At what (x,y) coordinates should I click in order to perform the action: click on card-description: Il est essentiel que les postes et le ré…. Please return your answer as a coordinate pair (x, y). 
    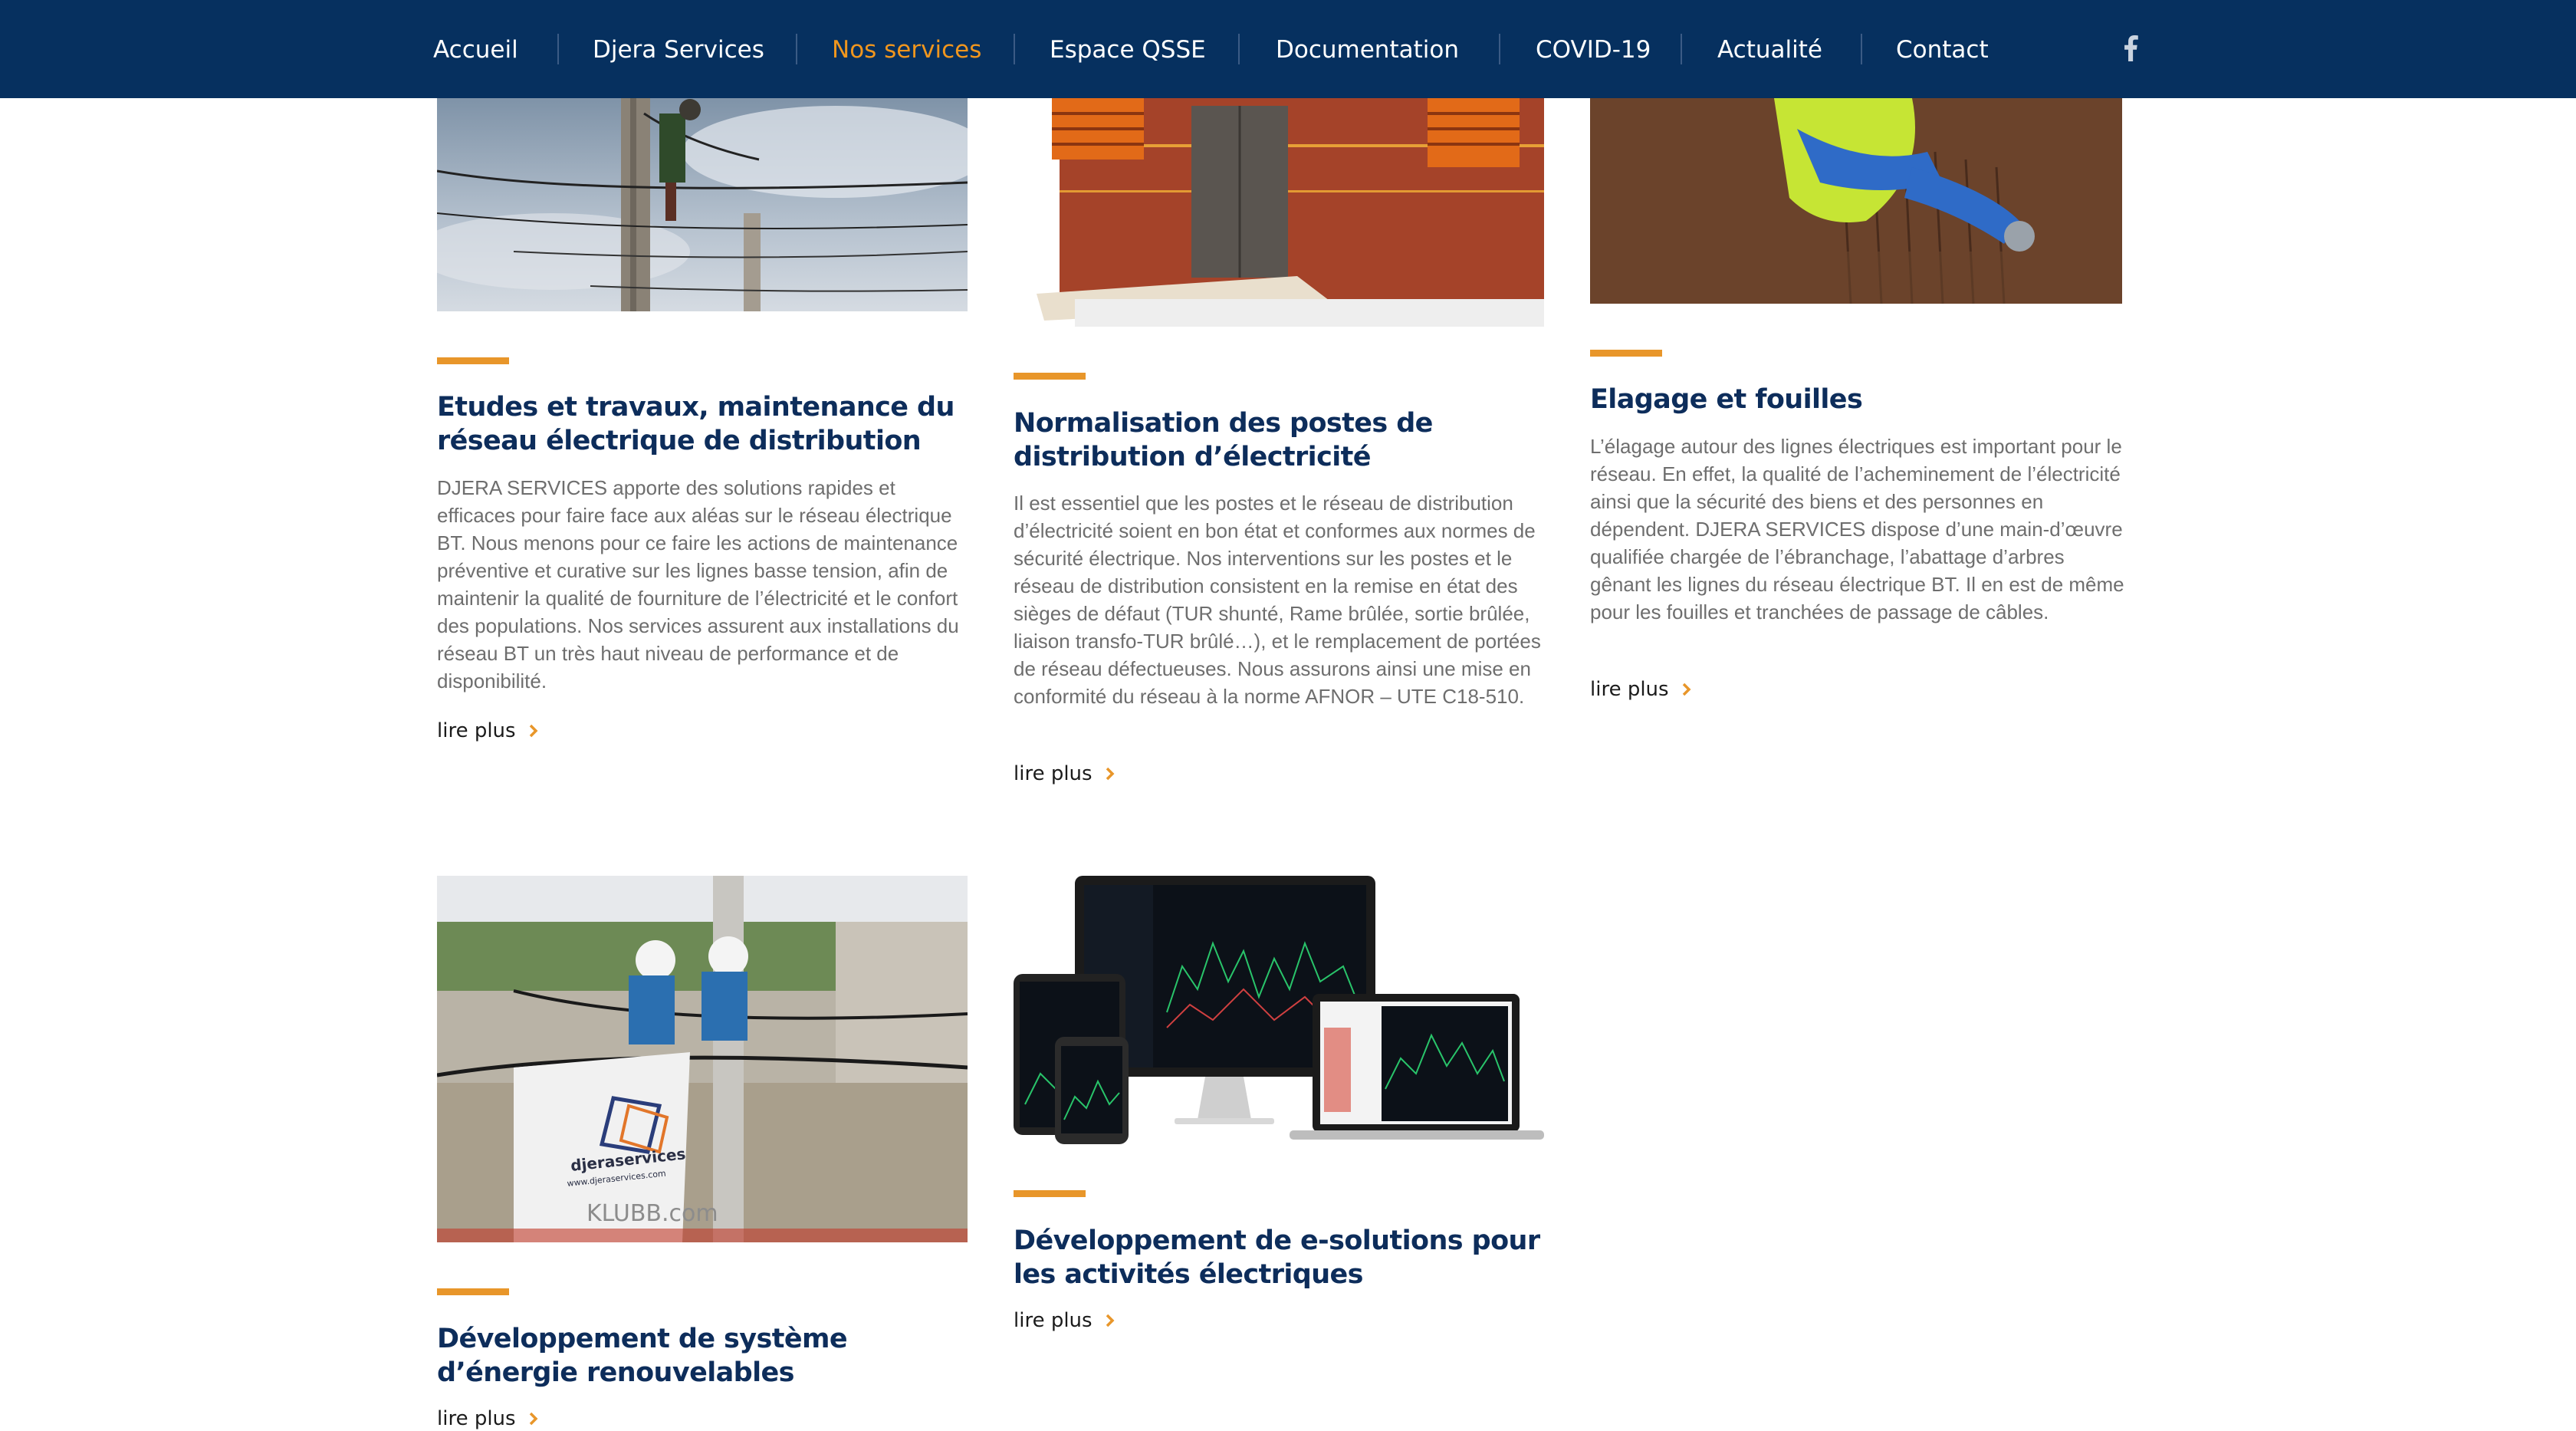
    Looking at the image, I should click on (1278, 600).